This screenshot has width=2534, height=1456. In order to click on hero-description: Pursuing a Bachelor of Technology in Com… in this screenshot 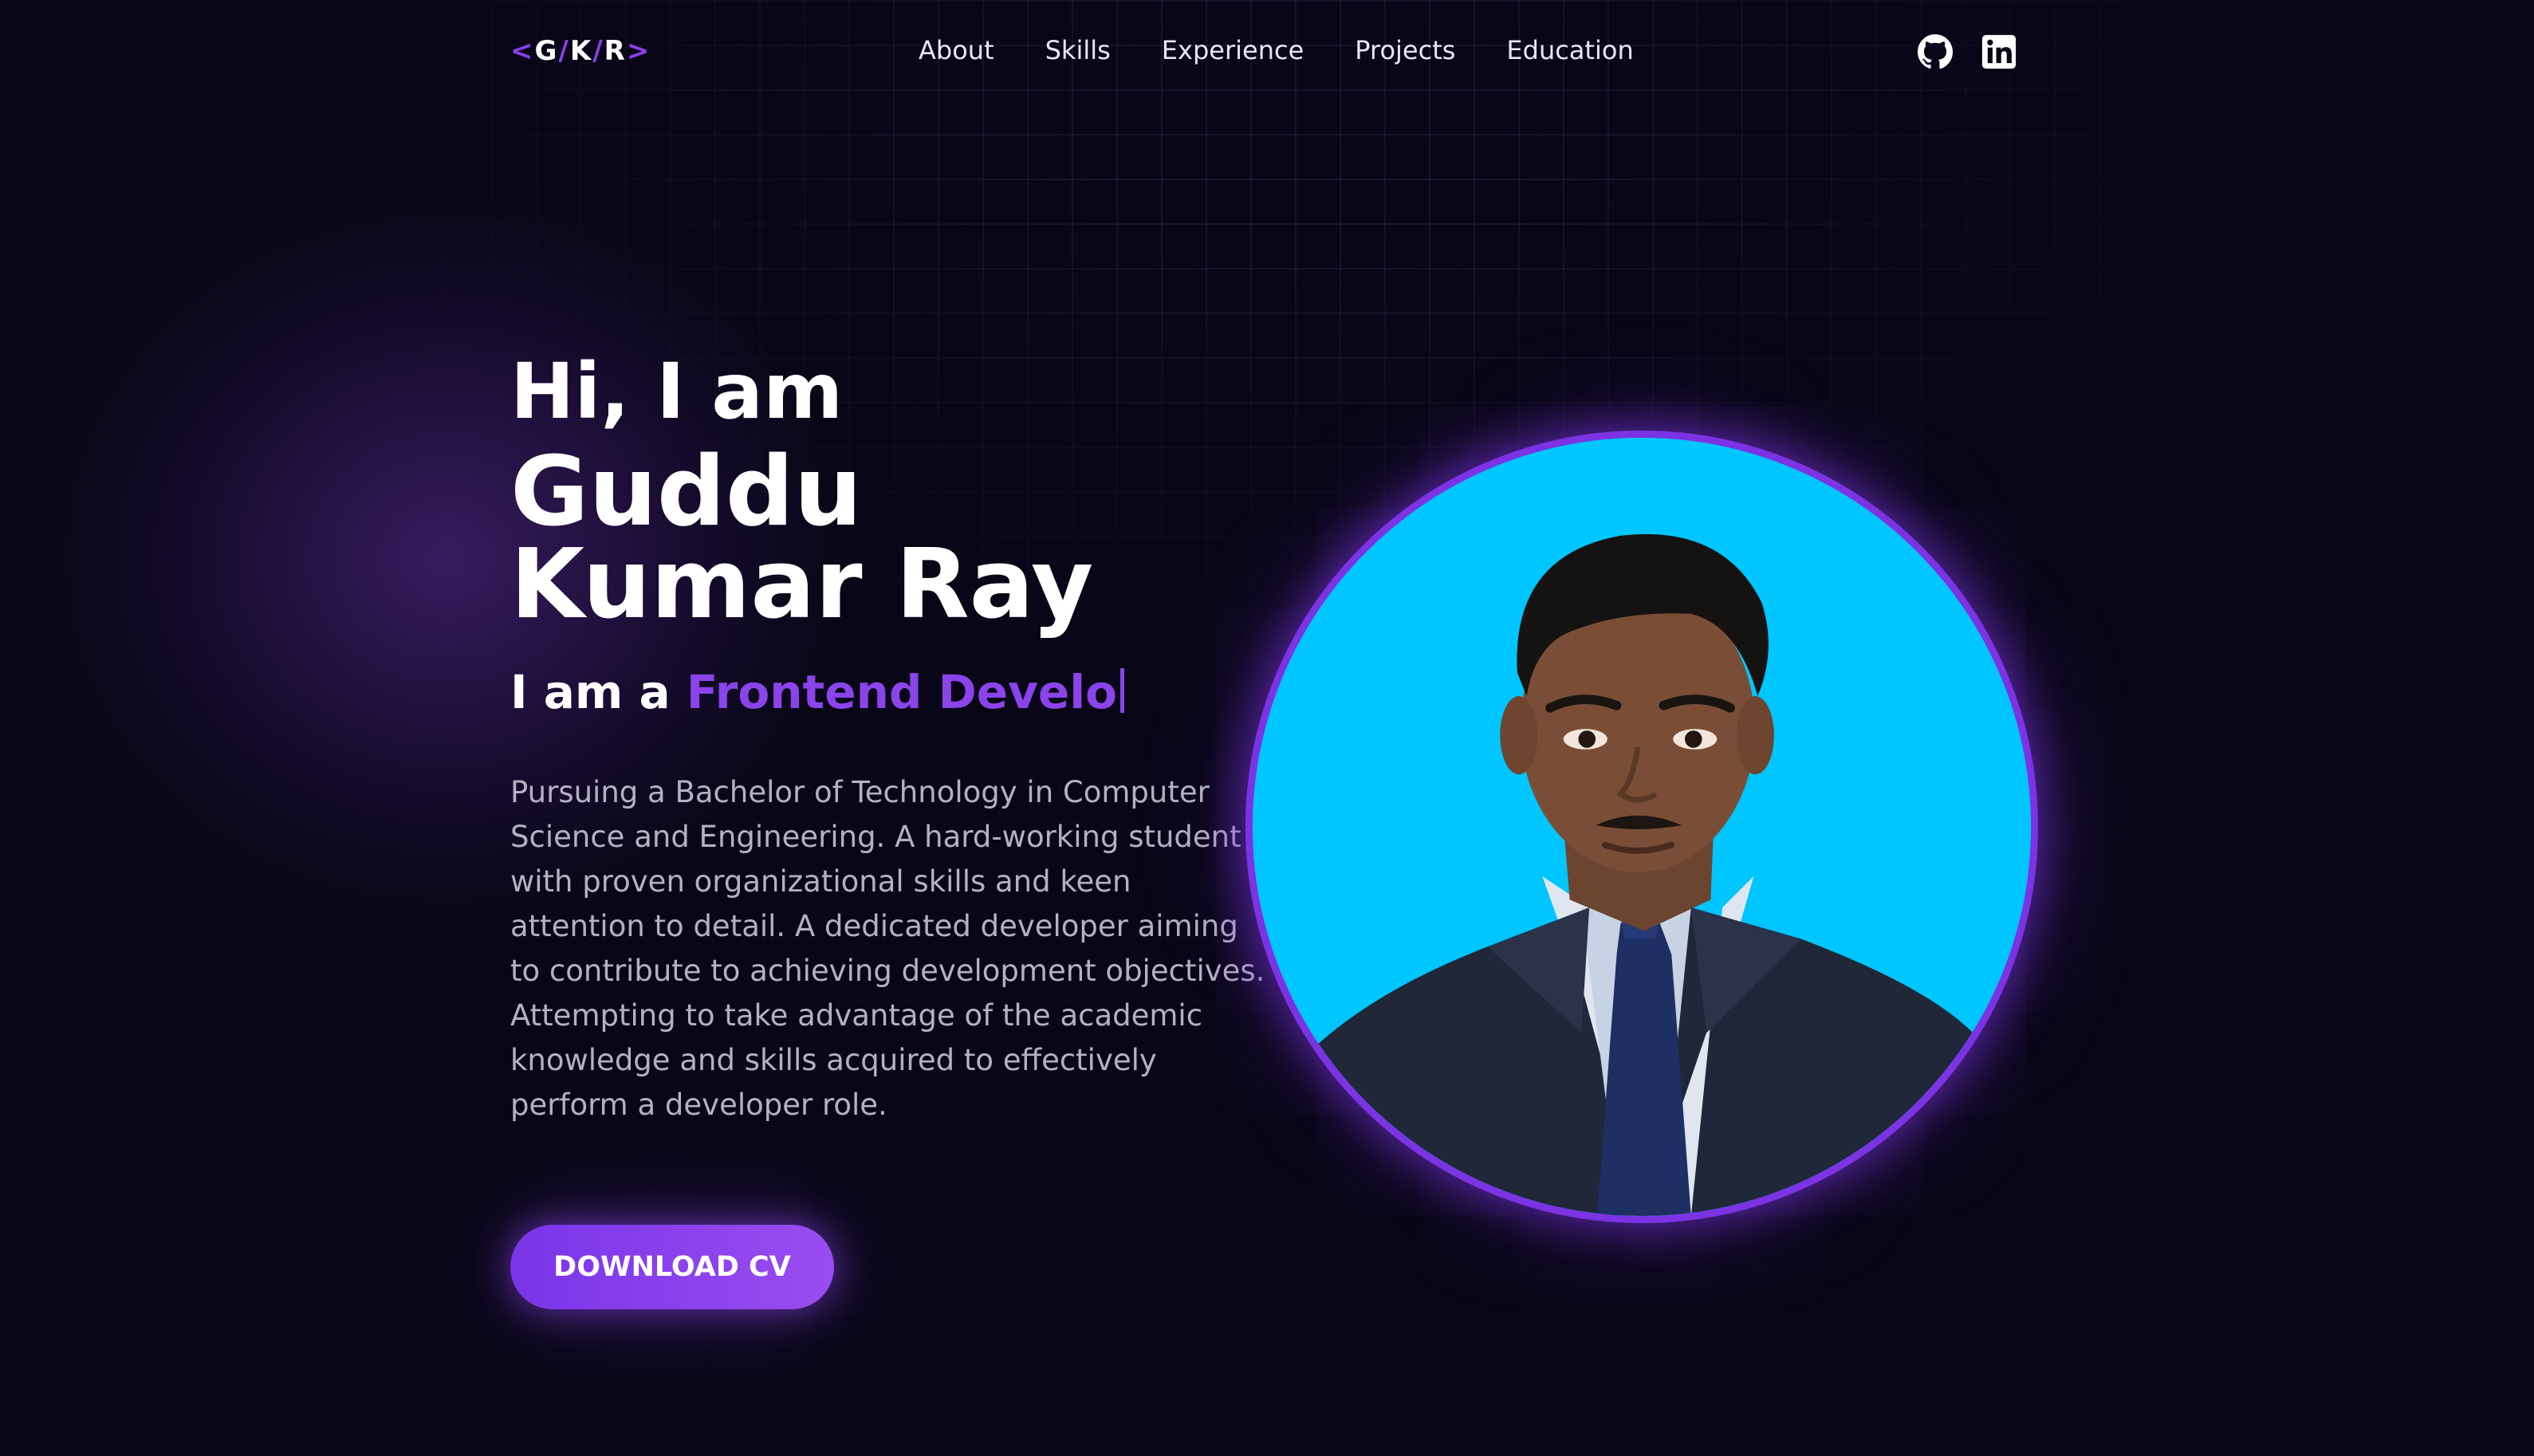, I will do `click(887, 948)`.